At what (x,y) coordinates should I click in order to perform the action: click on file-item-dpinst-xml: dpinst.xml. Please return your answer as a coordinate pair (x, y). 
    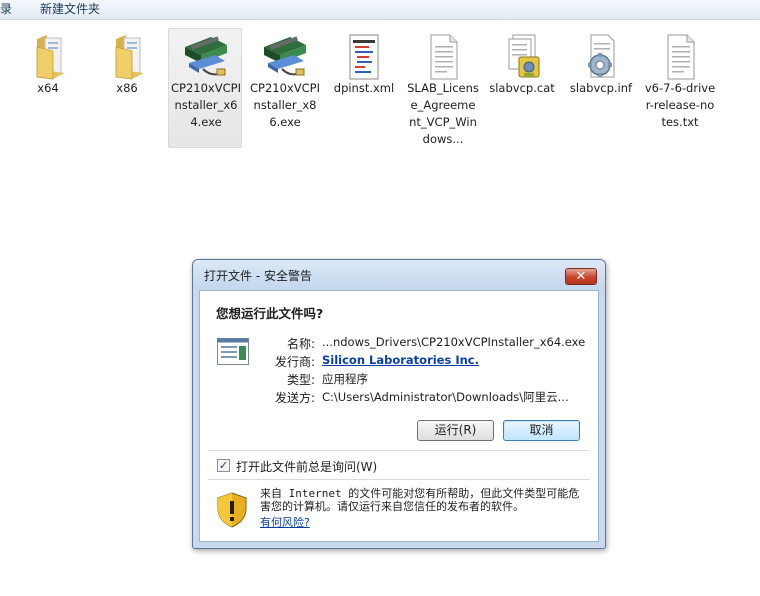
    Looking at the image, I should click on (363, 88).